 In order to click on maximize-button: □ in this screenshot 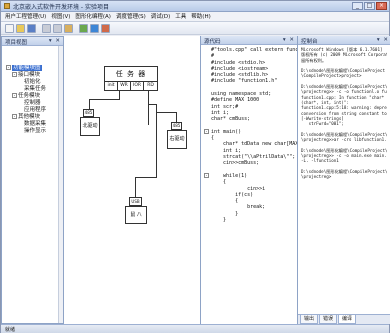, I will do `click(369, 6)`.